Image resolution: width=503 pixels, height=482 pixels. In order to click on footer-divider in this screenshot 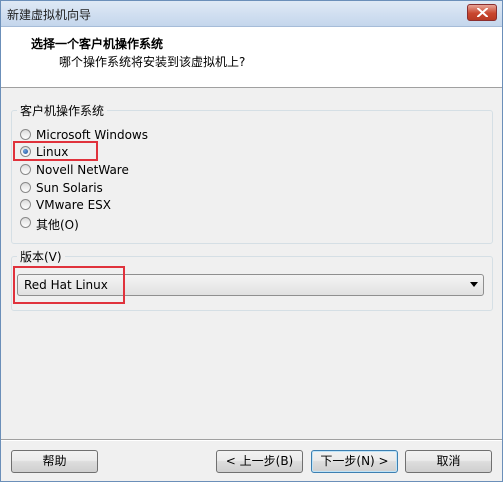, I will do `click(251, 440)`.